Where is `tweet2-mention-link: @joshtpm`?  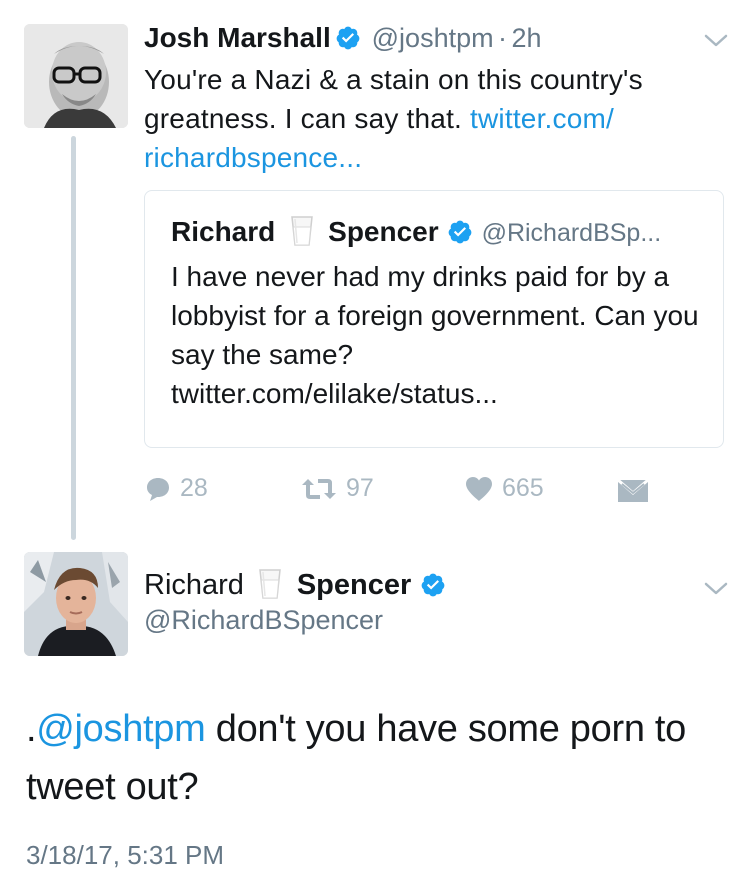
tweet2-mention-link: @joshtpm is located at coordinates (121, 729).